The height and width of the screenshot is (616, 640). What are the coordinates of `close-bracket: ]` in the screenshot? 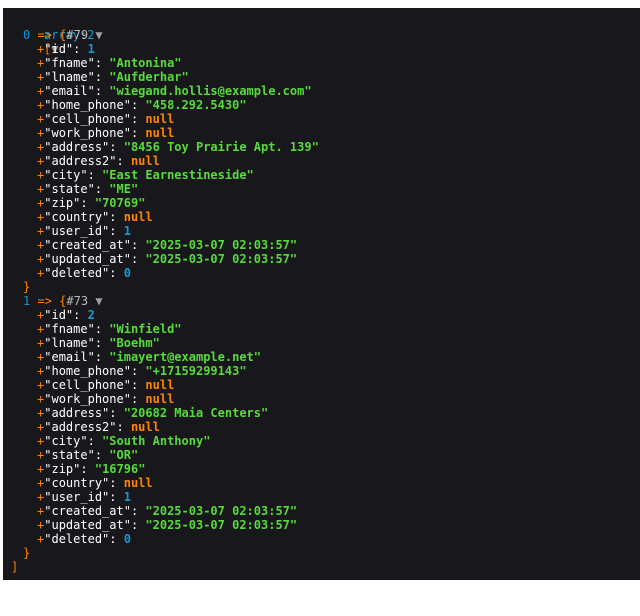 It's located at (15, 567).